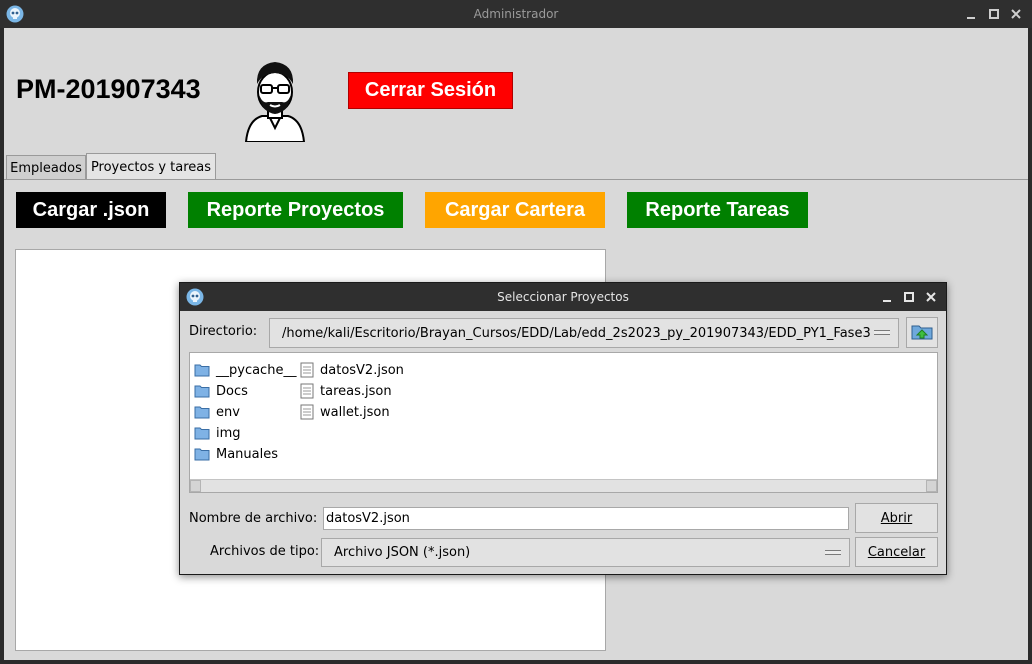  What do you see at coordinates (402, 552) in the screenshot?
I see `filetype-value: Archivo JSON (*.json)` at bounding box center [402, 552].